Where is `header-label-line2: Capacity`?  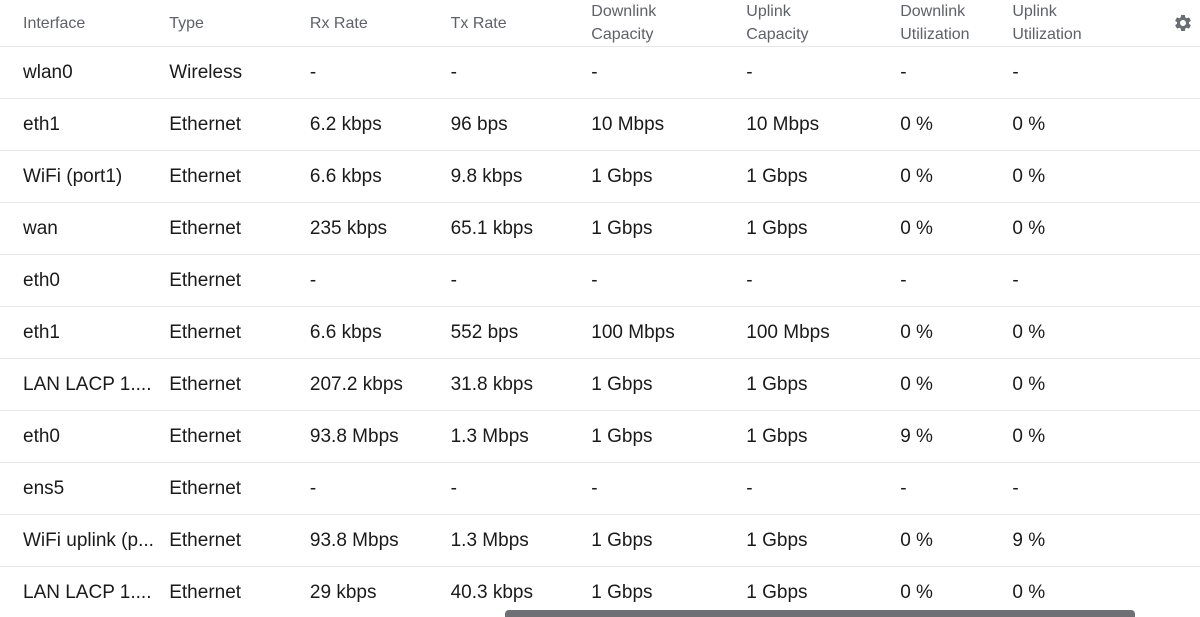
header-label-line2: Capacity is located at coordinates (622, 34).